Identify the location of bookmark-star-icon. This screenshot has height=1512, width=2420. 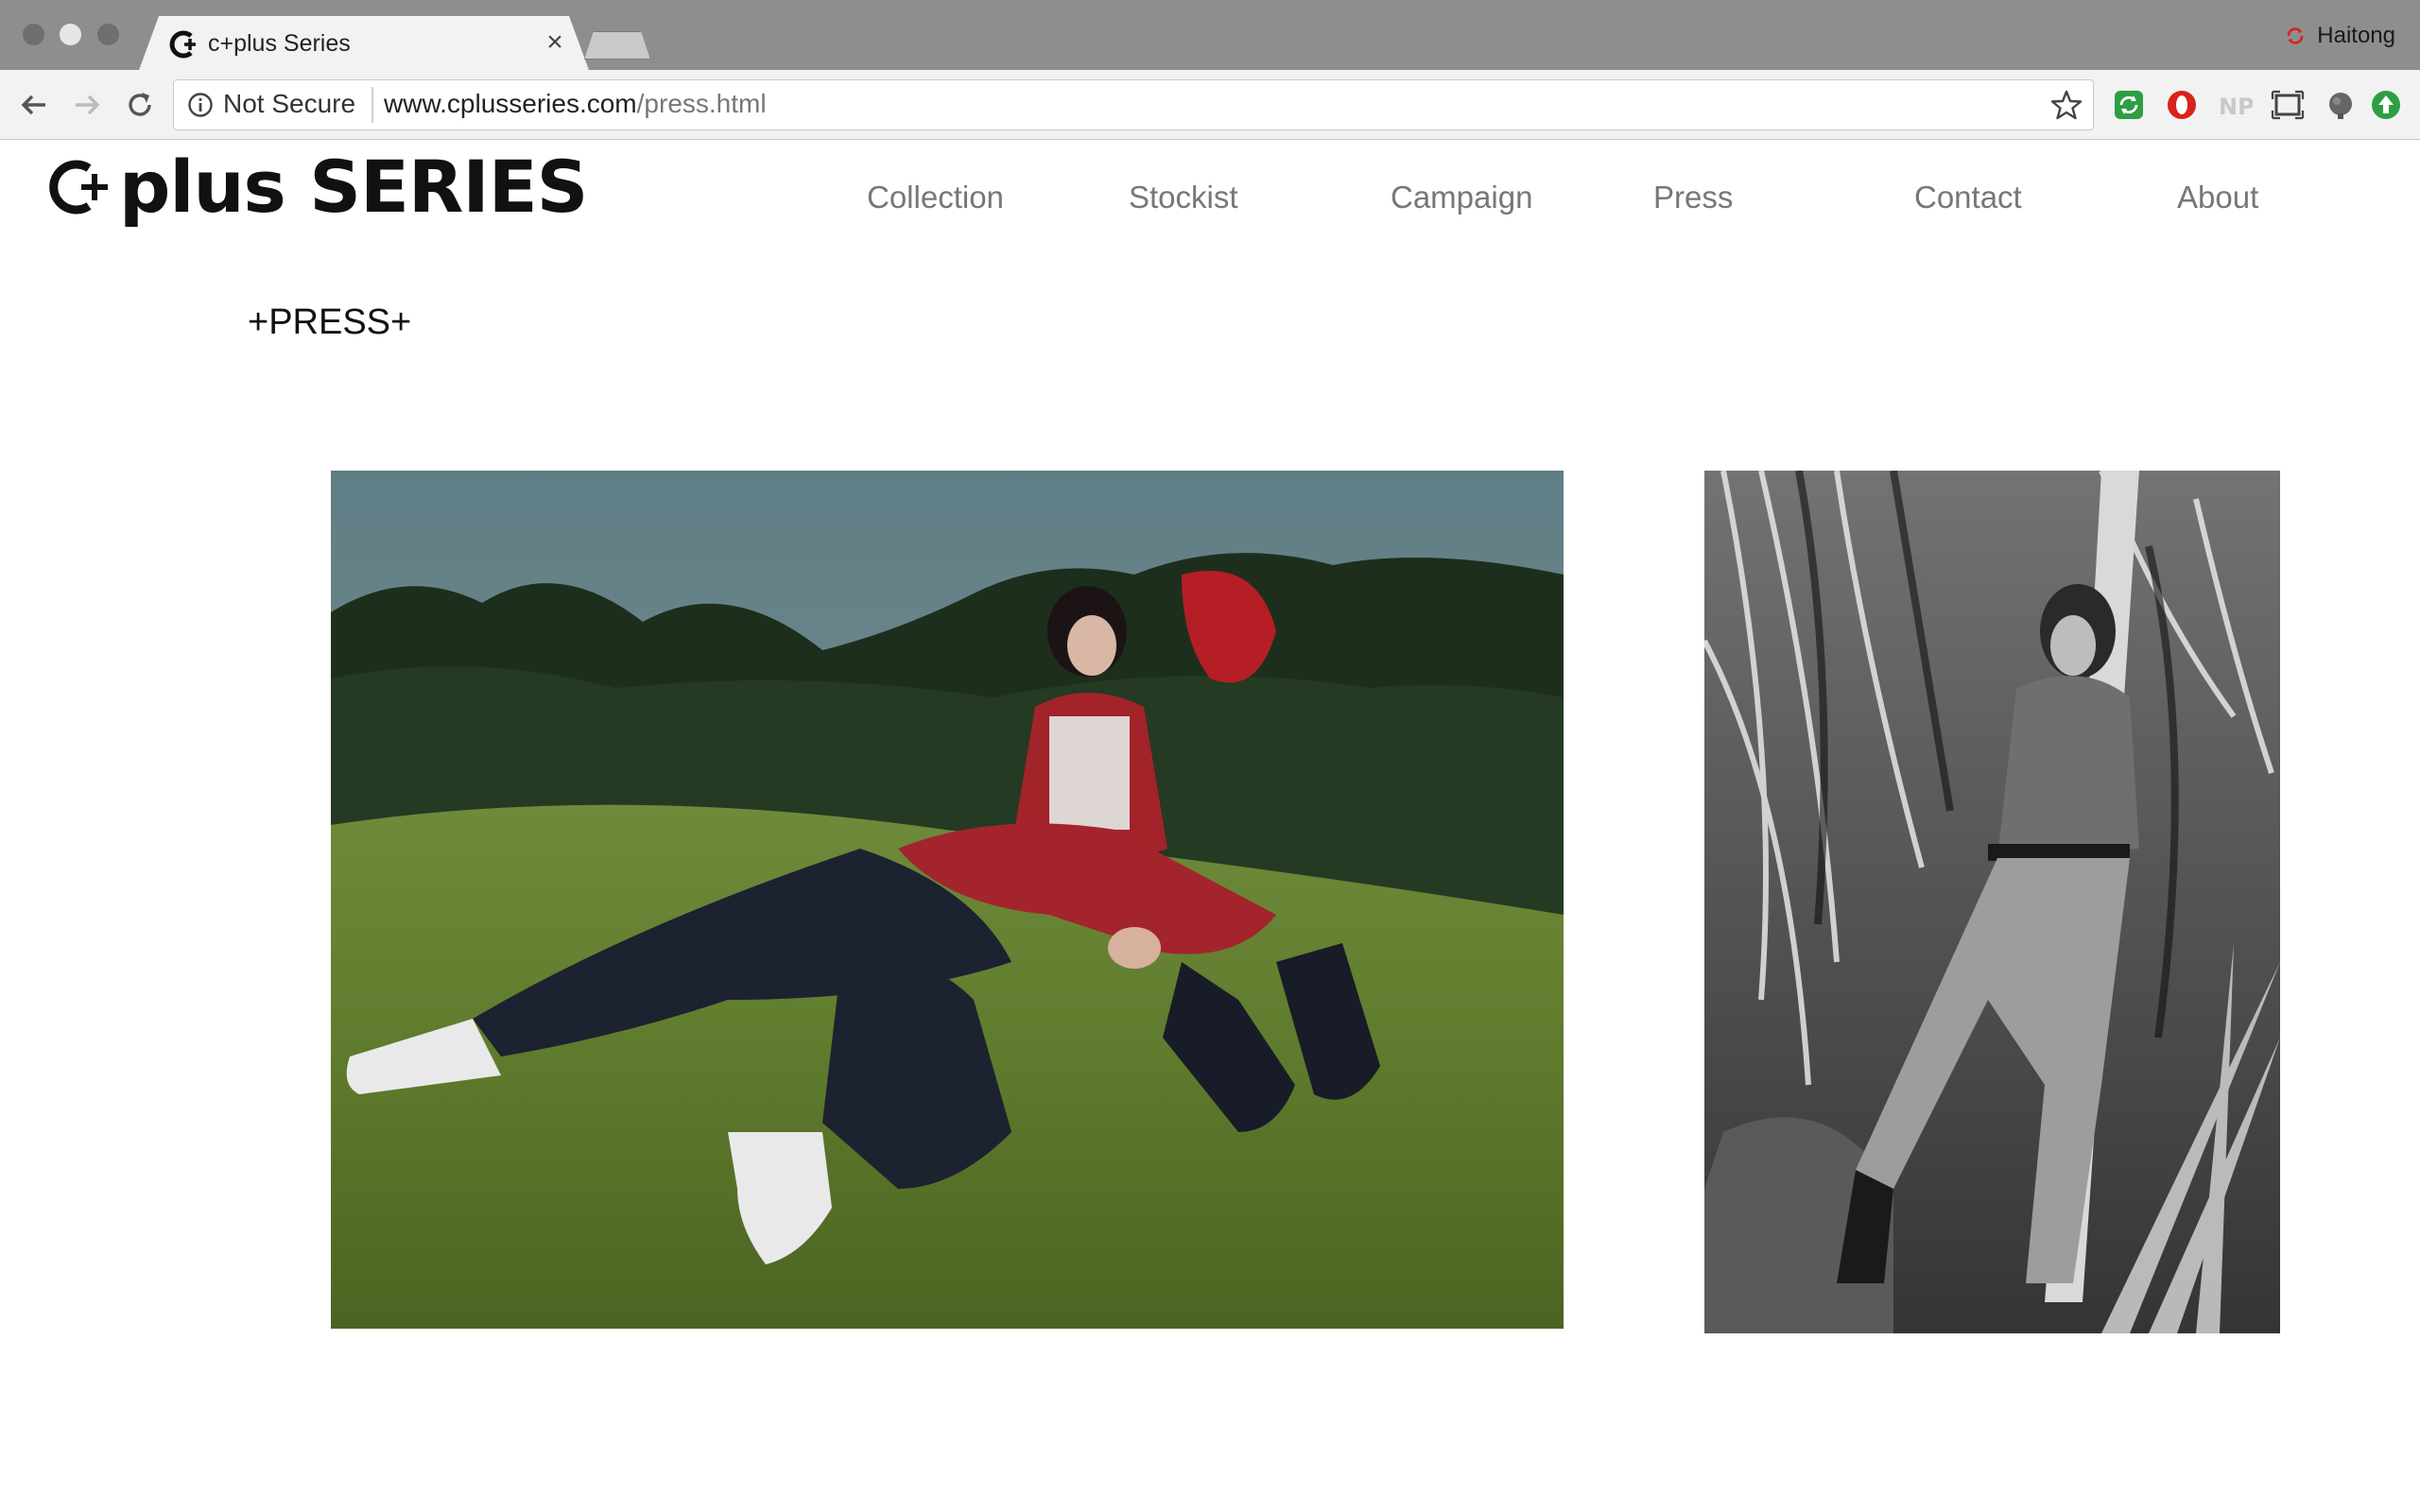
(2066, 105).